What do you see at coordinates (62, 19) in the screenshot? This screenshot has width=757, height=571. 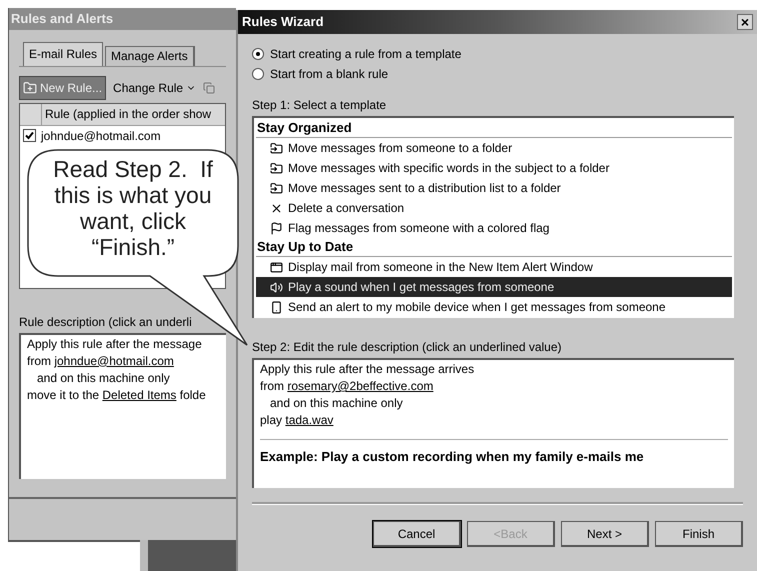 I see `window-title: Rules and Alerts` at bounding box center [62, 19].